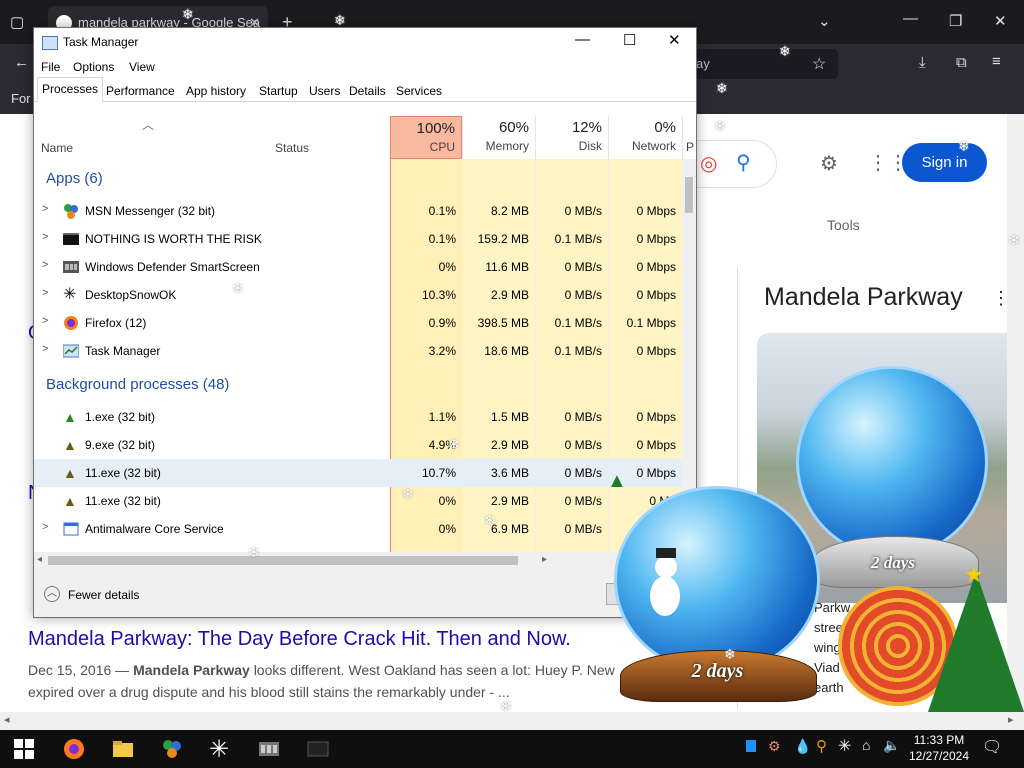  What do you see at coordinates (764, 64) in the screenshot?
I see `url-bar: ay ☆` at bounding box center [764, 64].